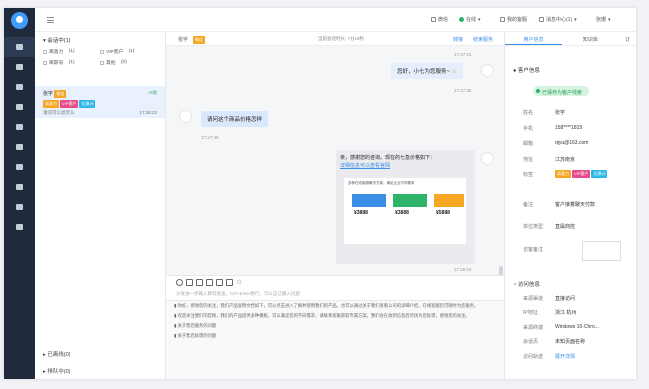 Image resolution: width=649 pixels, height=389 pixels. I want to click on customer-phone: 158****1815, so click(569, 128).